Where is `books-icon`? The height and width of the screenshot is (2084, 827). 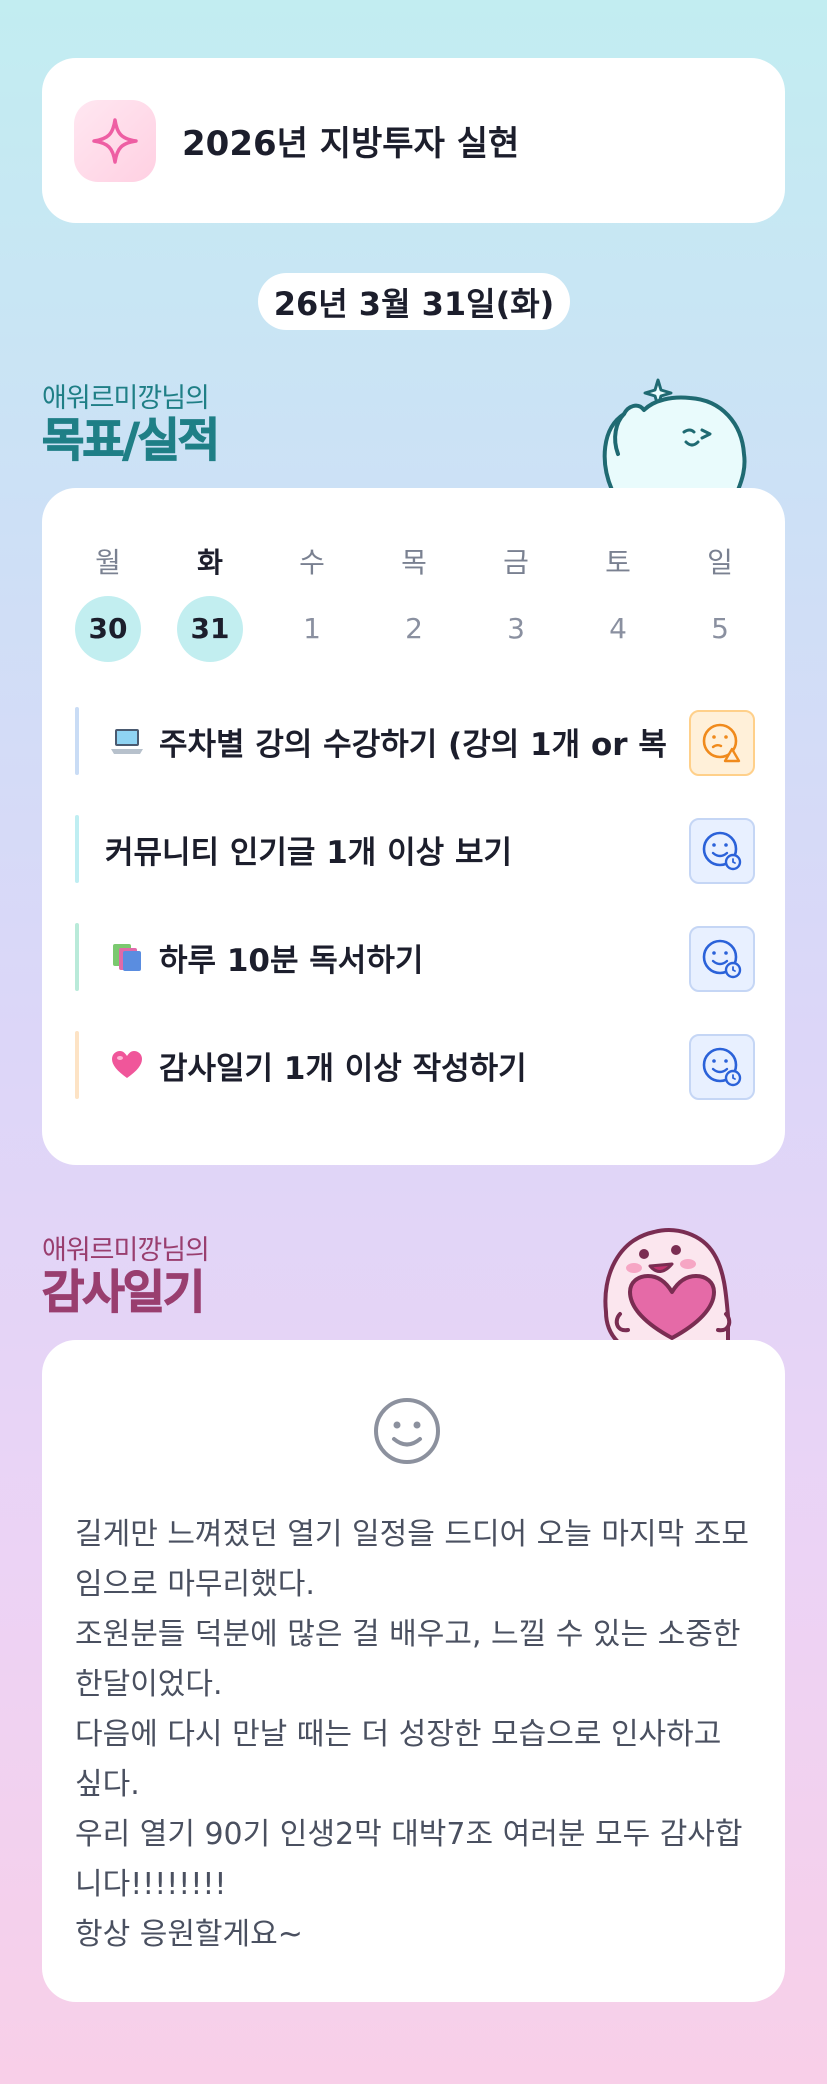
books-icon is located at coordinates (127, 957).